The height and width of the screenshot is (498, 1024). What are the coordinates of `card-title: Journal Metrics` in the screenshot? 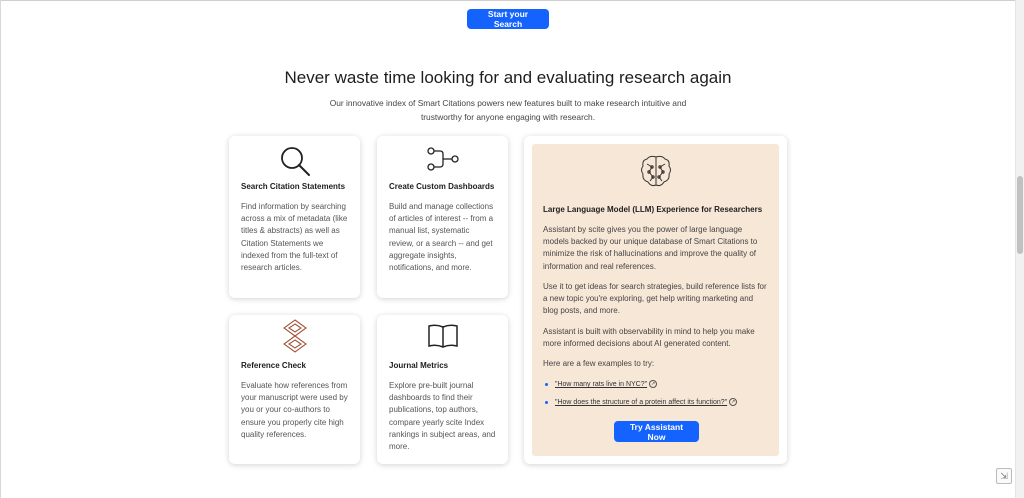 It's located at (419, 365).